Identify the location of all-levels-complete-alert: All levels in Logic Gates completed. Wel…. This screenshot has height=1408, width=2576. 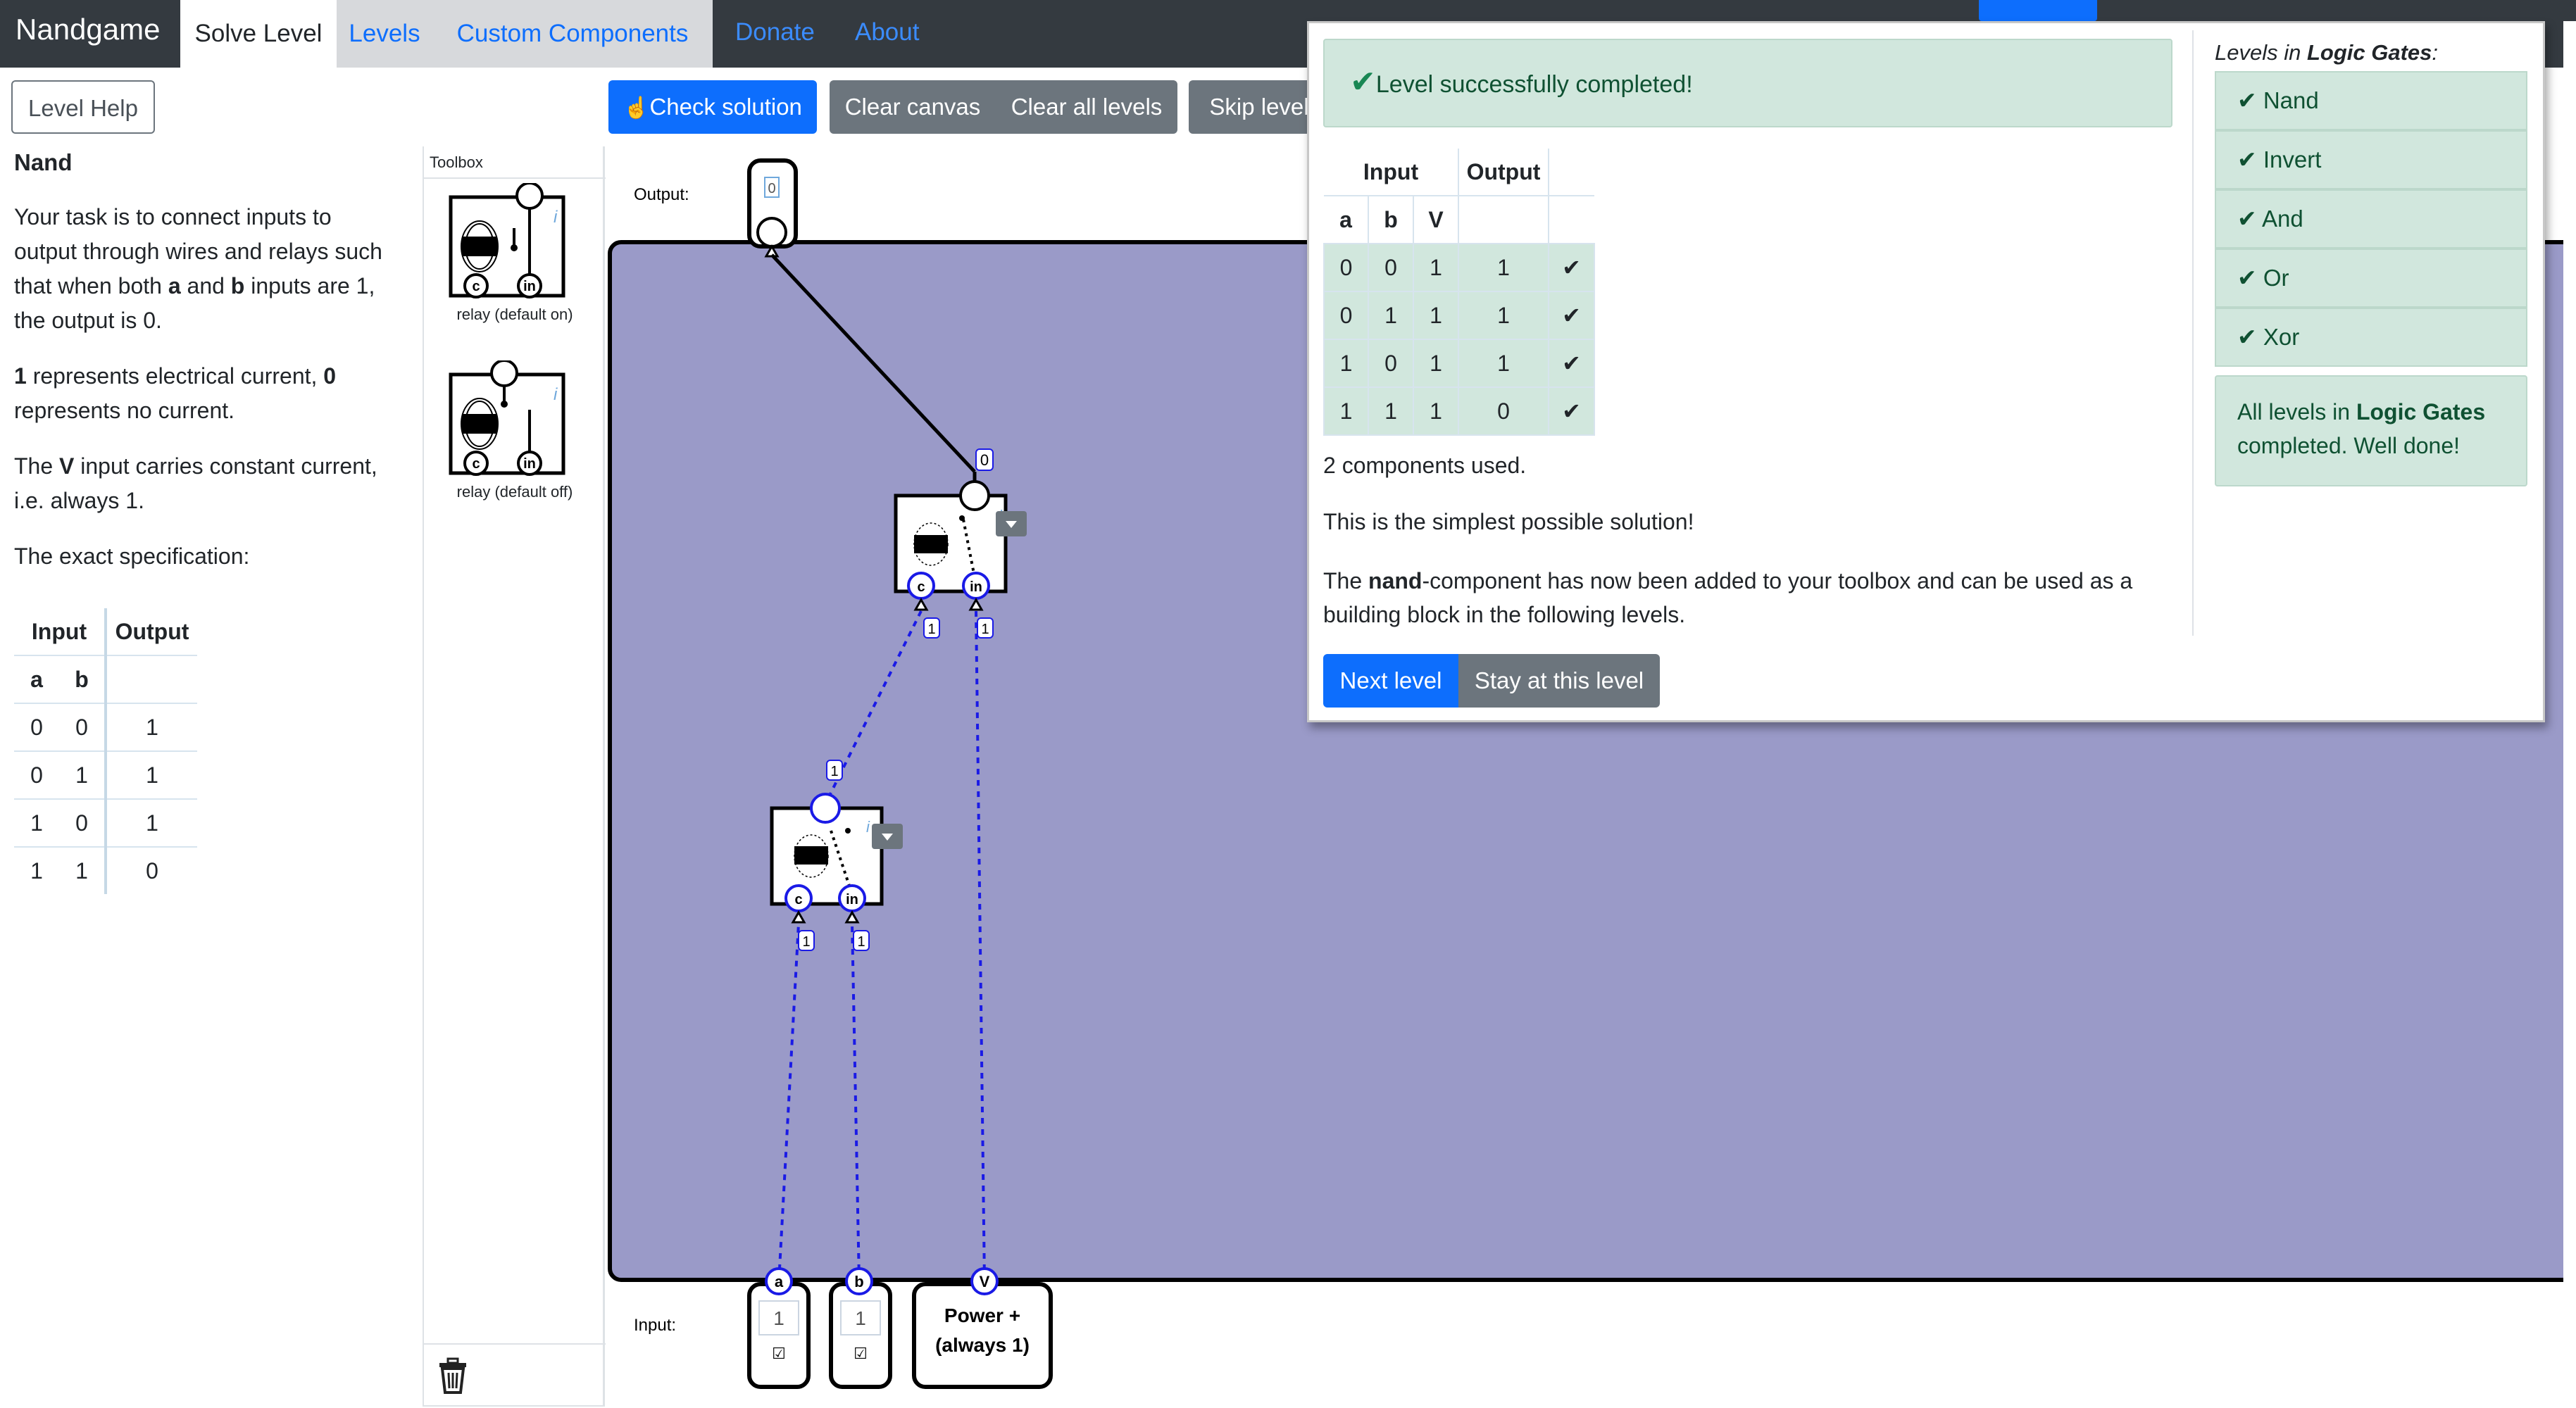
(2371, 430).